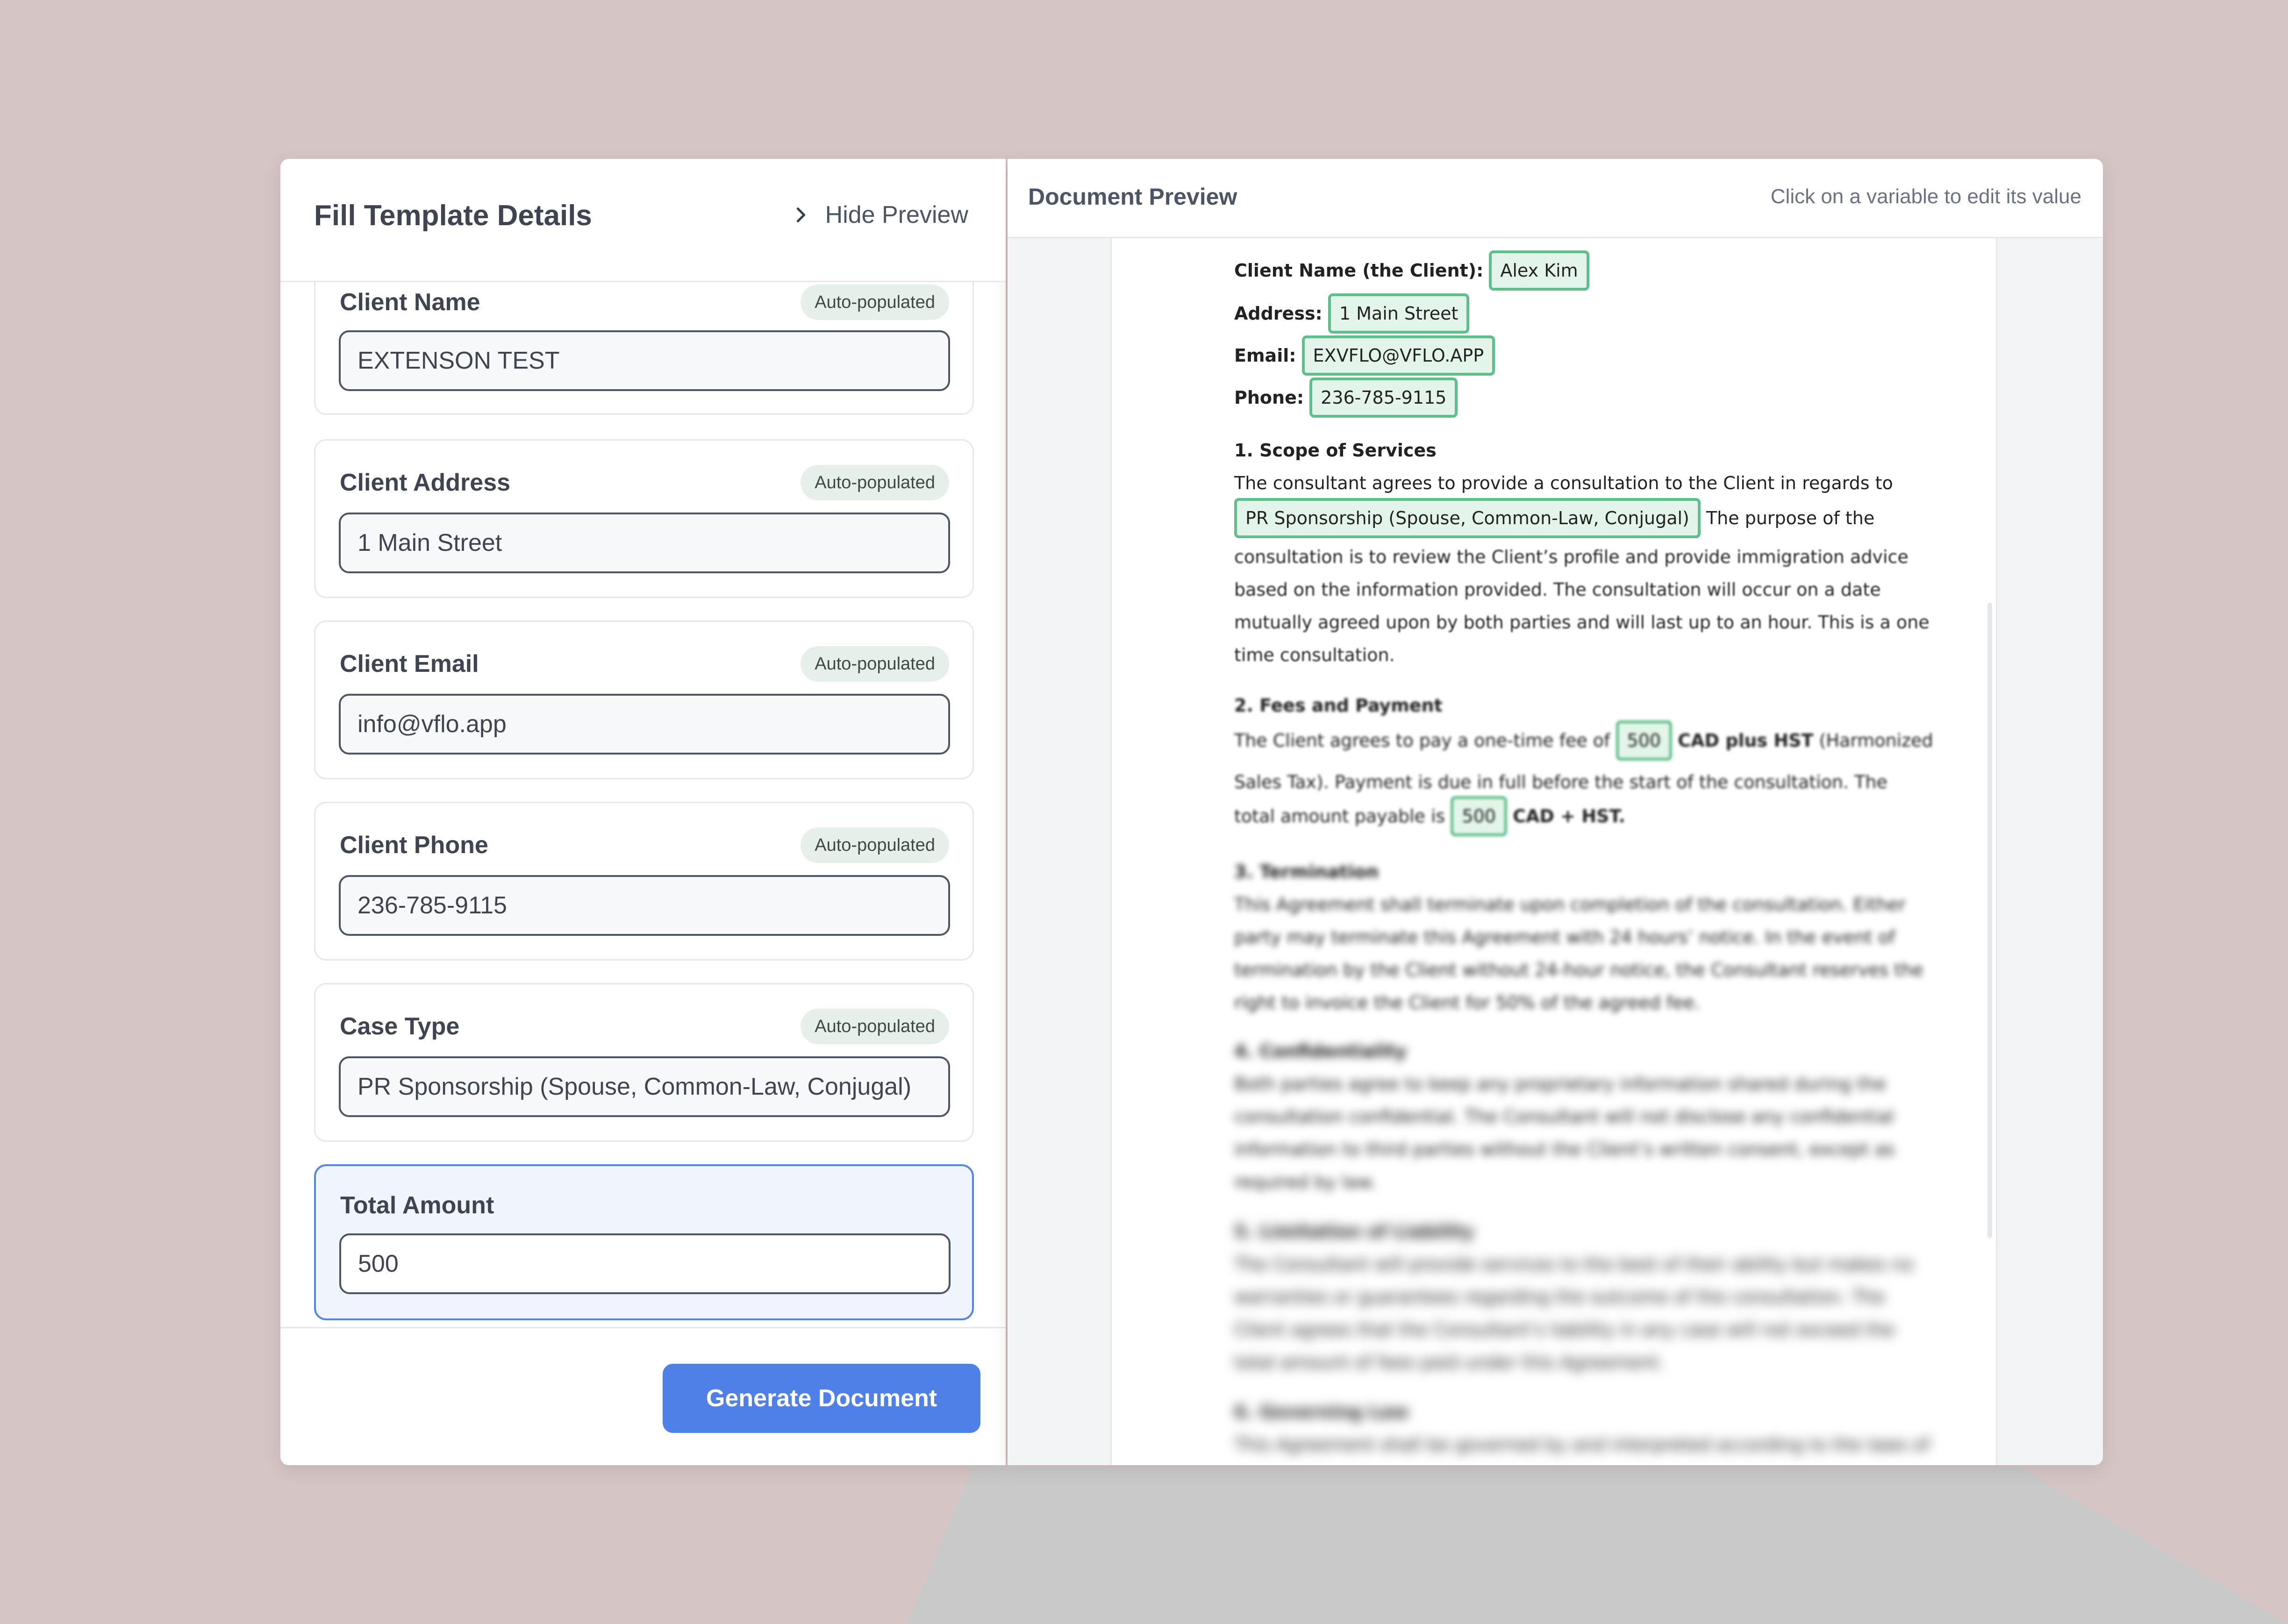 Image resolution: width=2288 pixels, height=1624 pixels. What do you see at coordinates (1539, 270) in the screenshot?
I see `client-name-variable: Alex Kim` at bounding box center [1539, 270].